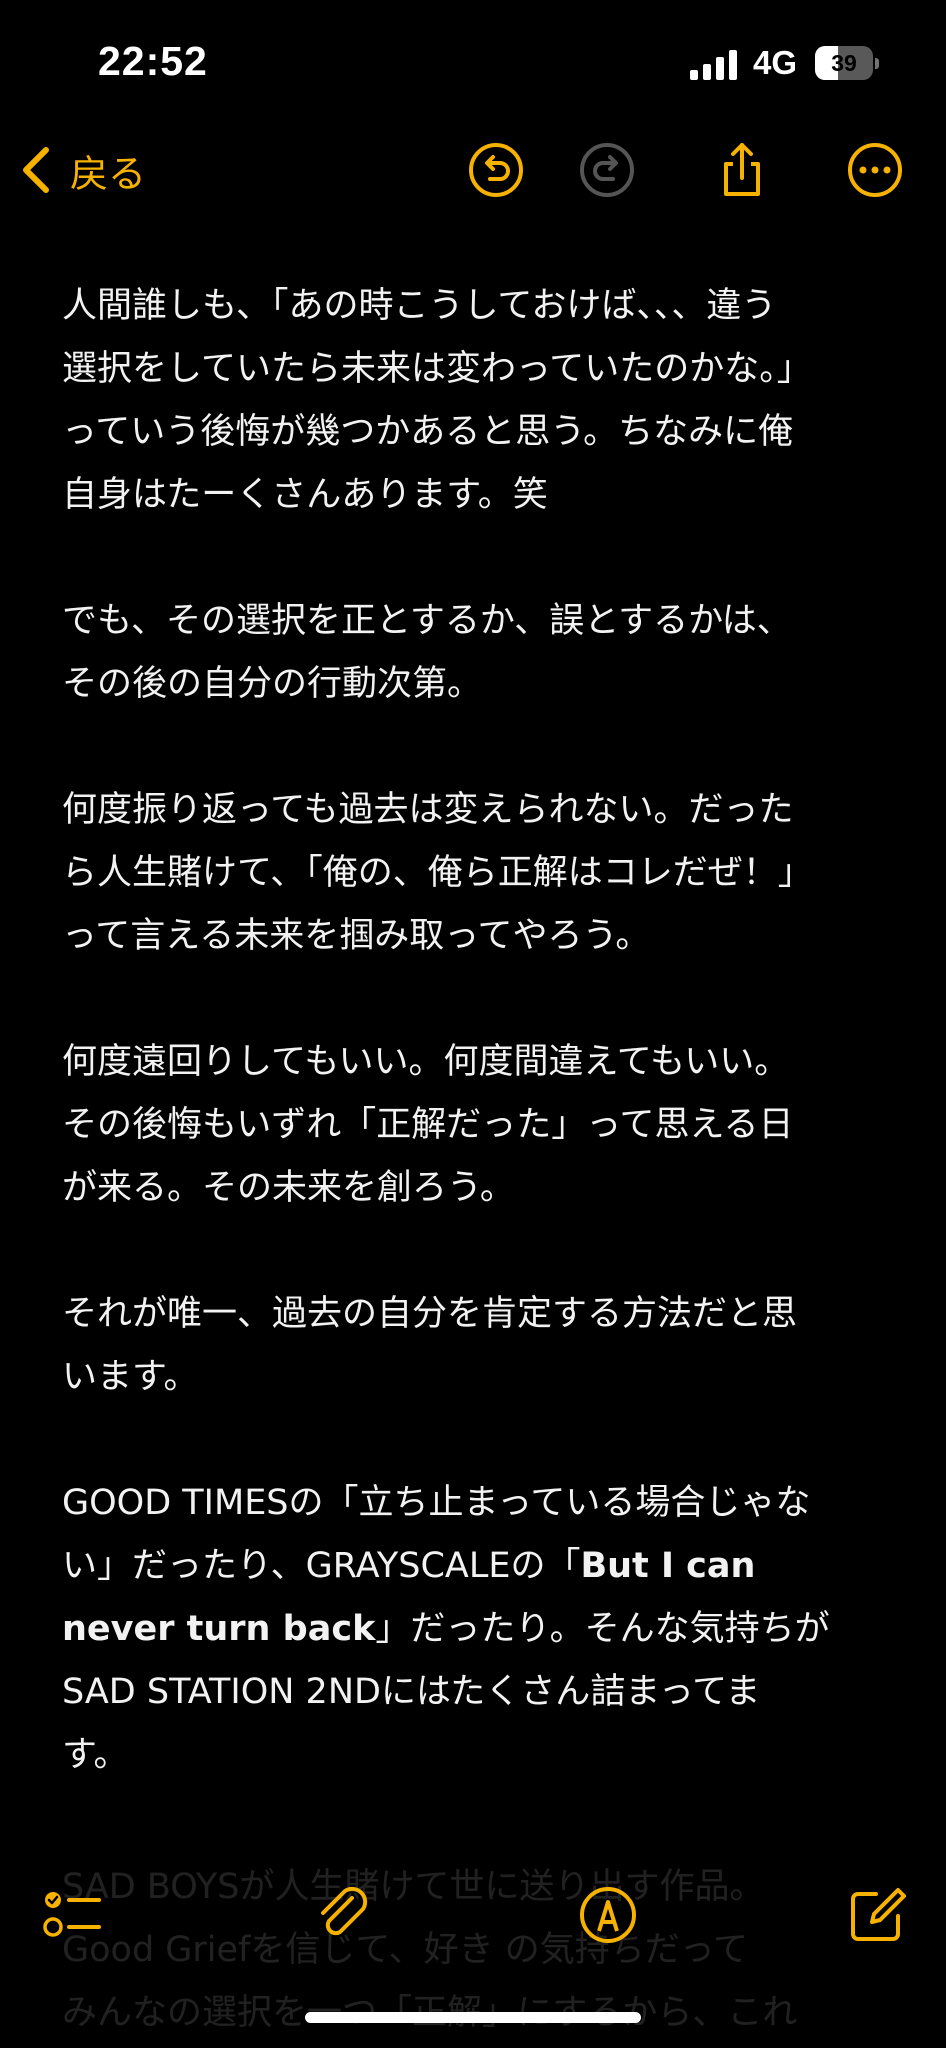  I want to click on back-button: 戻る, so click(83, 170).